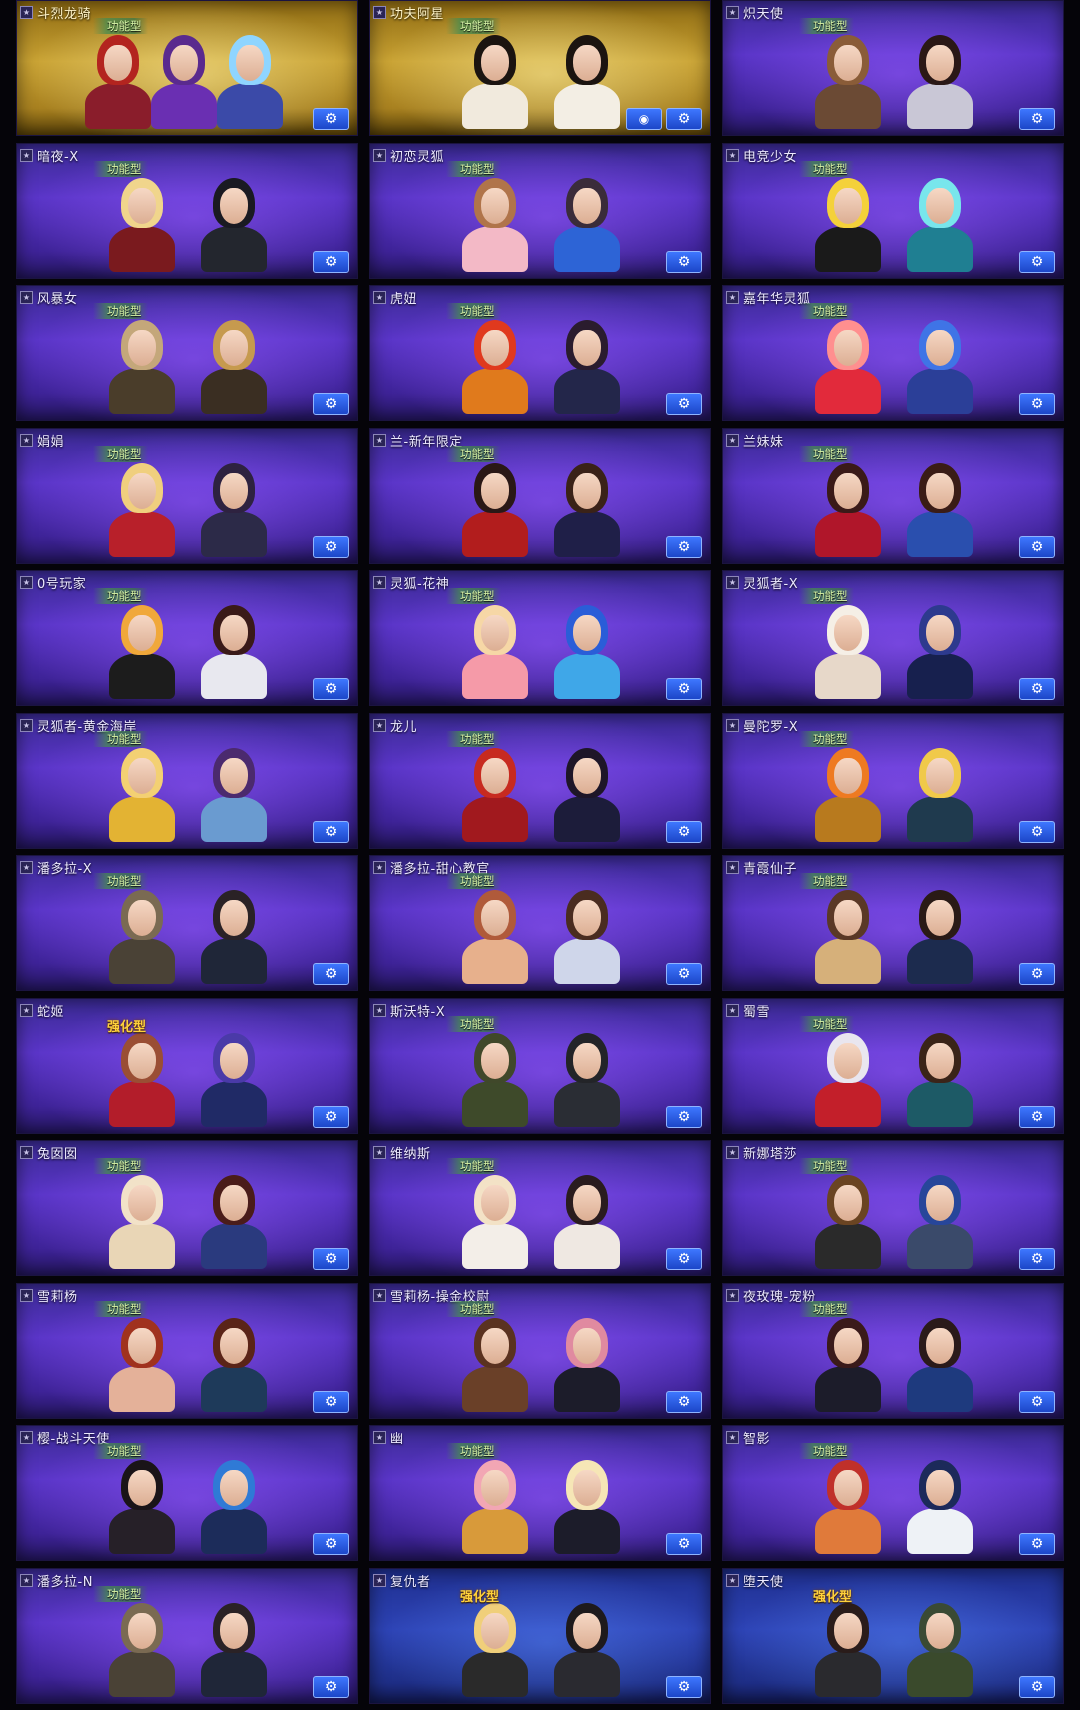 The height and width of the screenshot is (1710, 1080). What do you see at coordinates (187, 780) in the screenshot?
I see `character-card: ★ 灵狐者-黄金海岸 功能型 ⚙` at bounding box center [187, 780].